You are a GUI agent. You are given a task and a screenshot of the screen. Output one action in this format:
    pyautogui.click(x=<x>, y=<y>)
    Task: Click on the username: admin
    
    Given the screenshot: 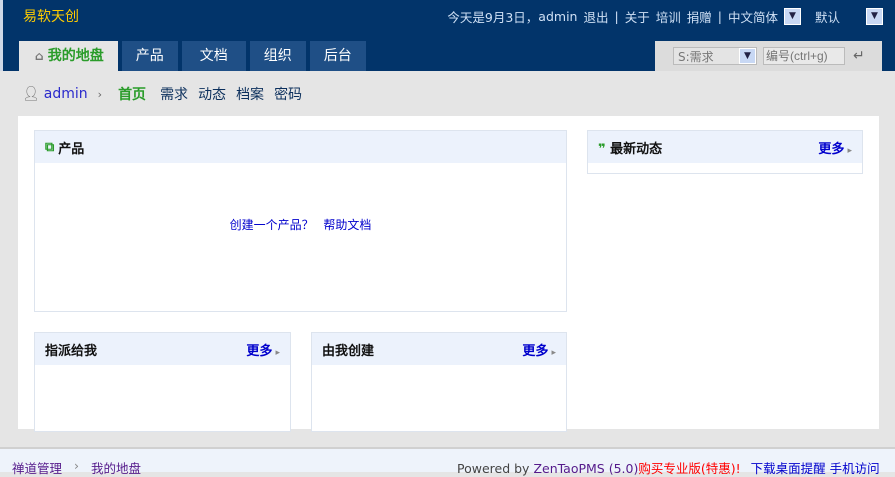 What is the action you would take?
    pyautogui.click(x=558, y=16)
    